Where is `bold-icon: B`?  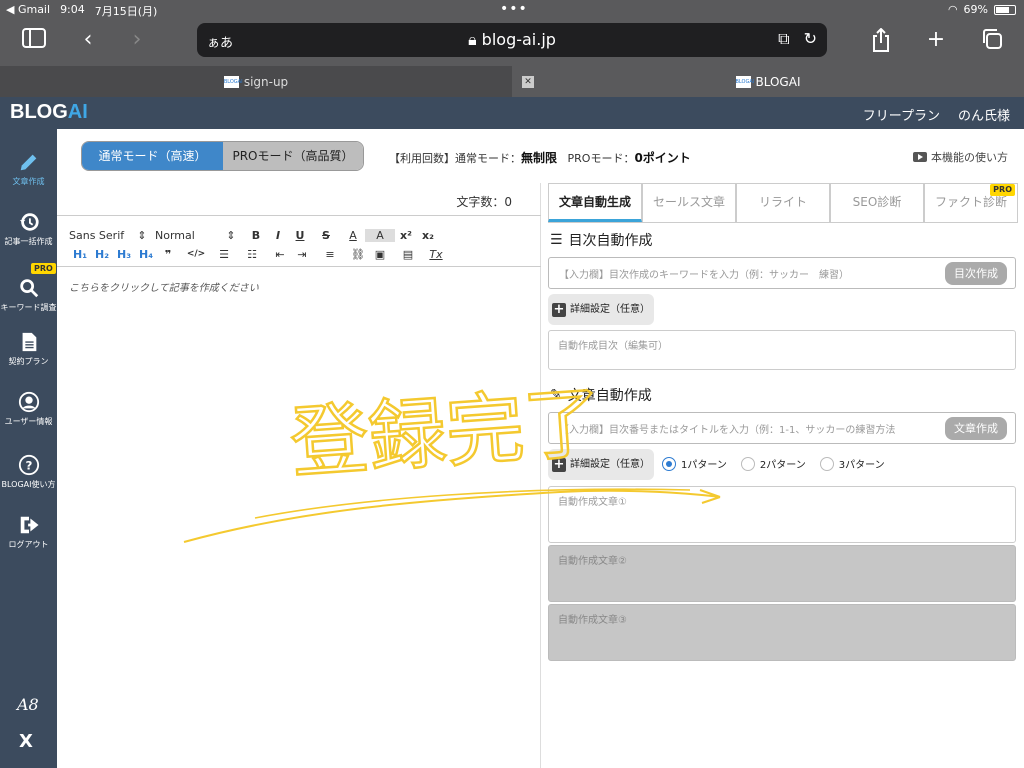
bold-icon: B is located at coordinates (256, 235).